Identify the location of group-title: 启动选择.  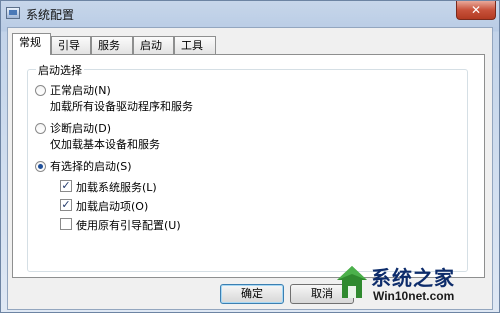
(60, 70).